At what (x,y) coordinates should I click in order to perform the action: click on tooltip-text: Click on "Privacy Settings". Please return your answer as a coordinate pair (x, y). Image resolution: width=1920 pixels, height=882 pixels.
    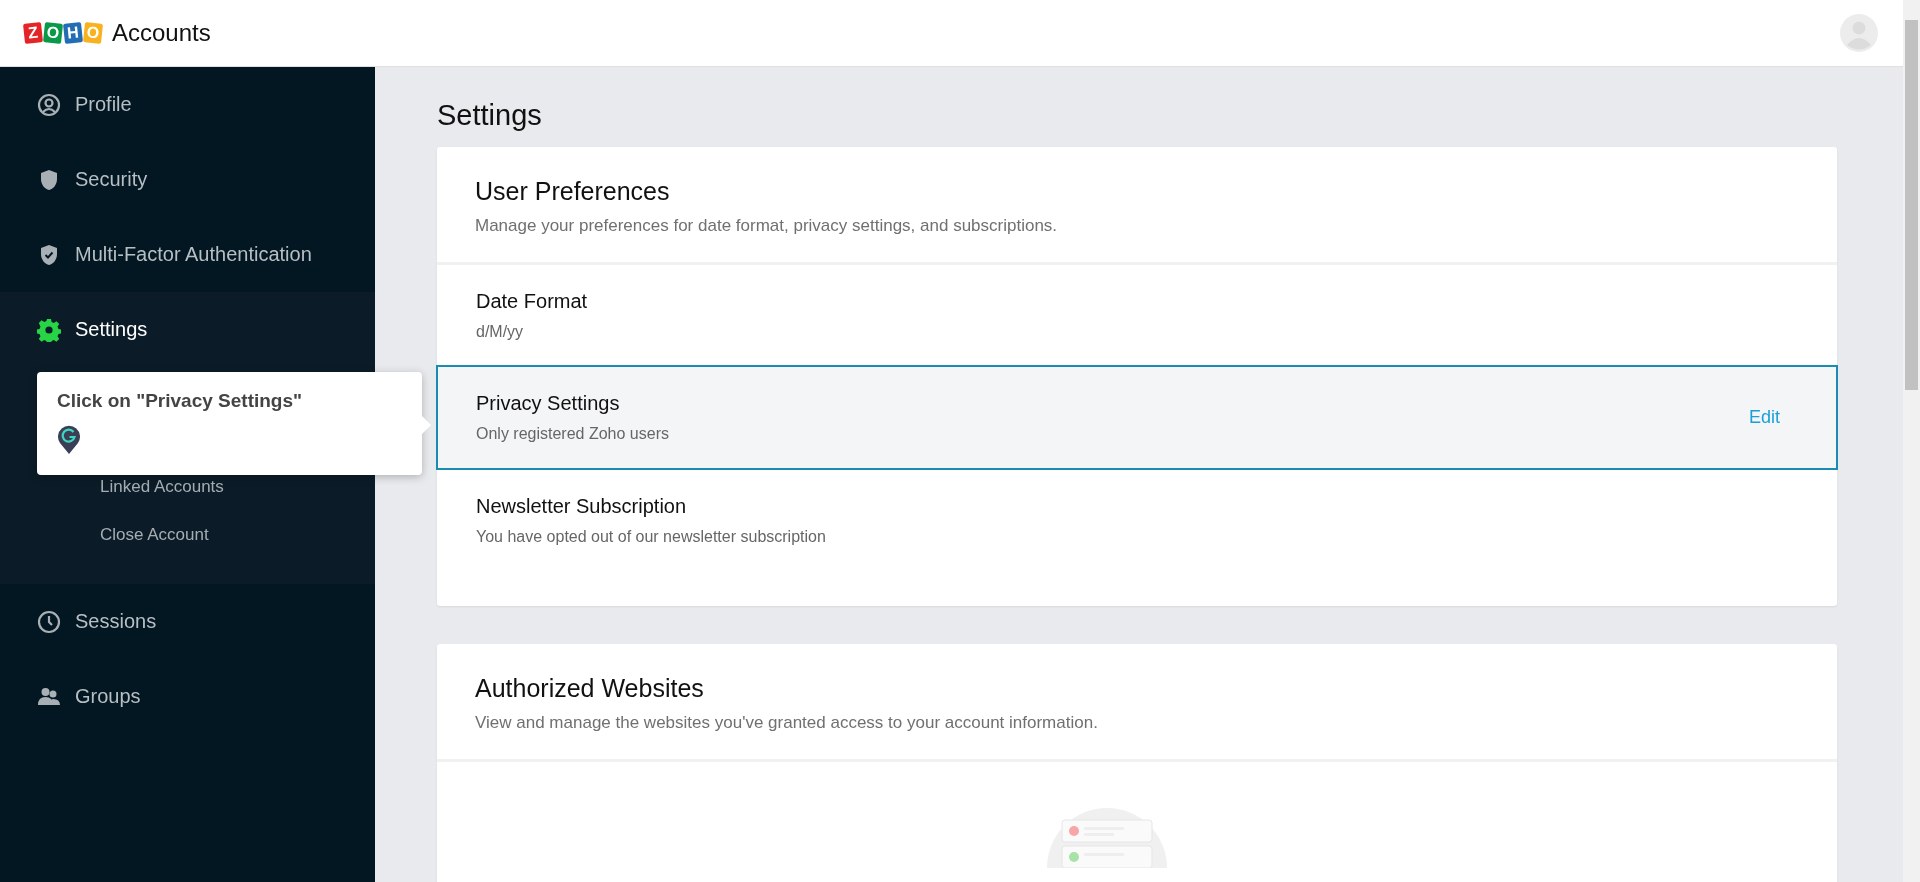
    Looking at the image, I should click on (180, 401).